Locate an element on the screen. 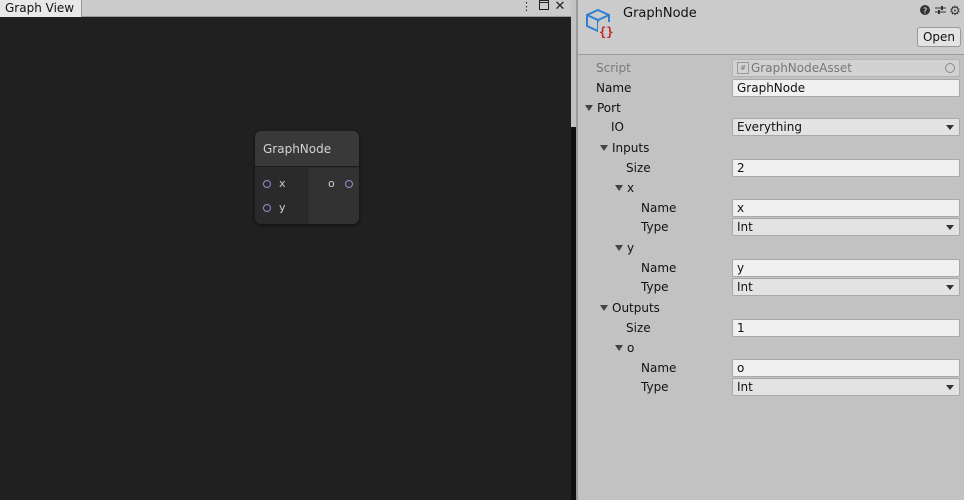  script-file-icon: # is located at coordinates (743, 67).